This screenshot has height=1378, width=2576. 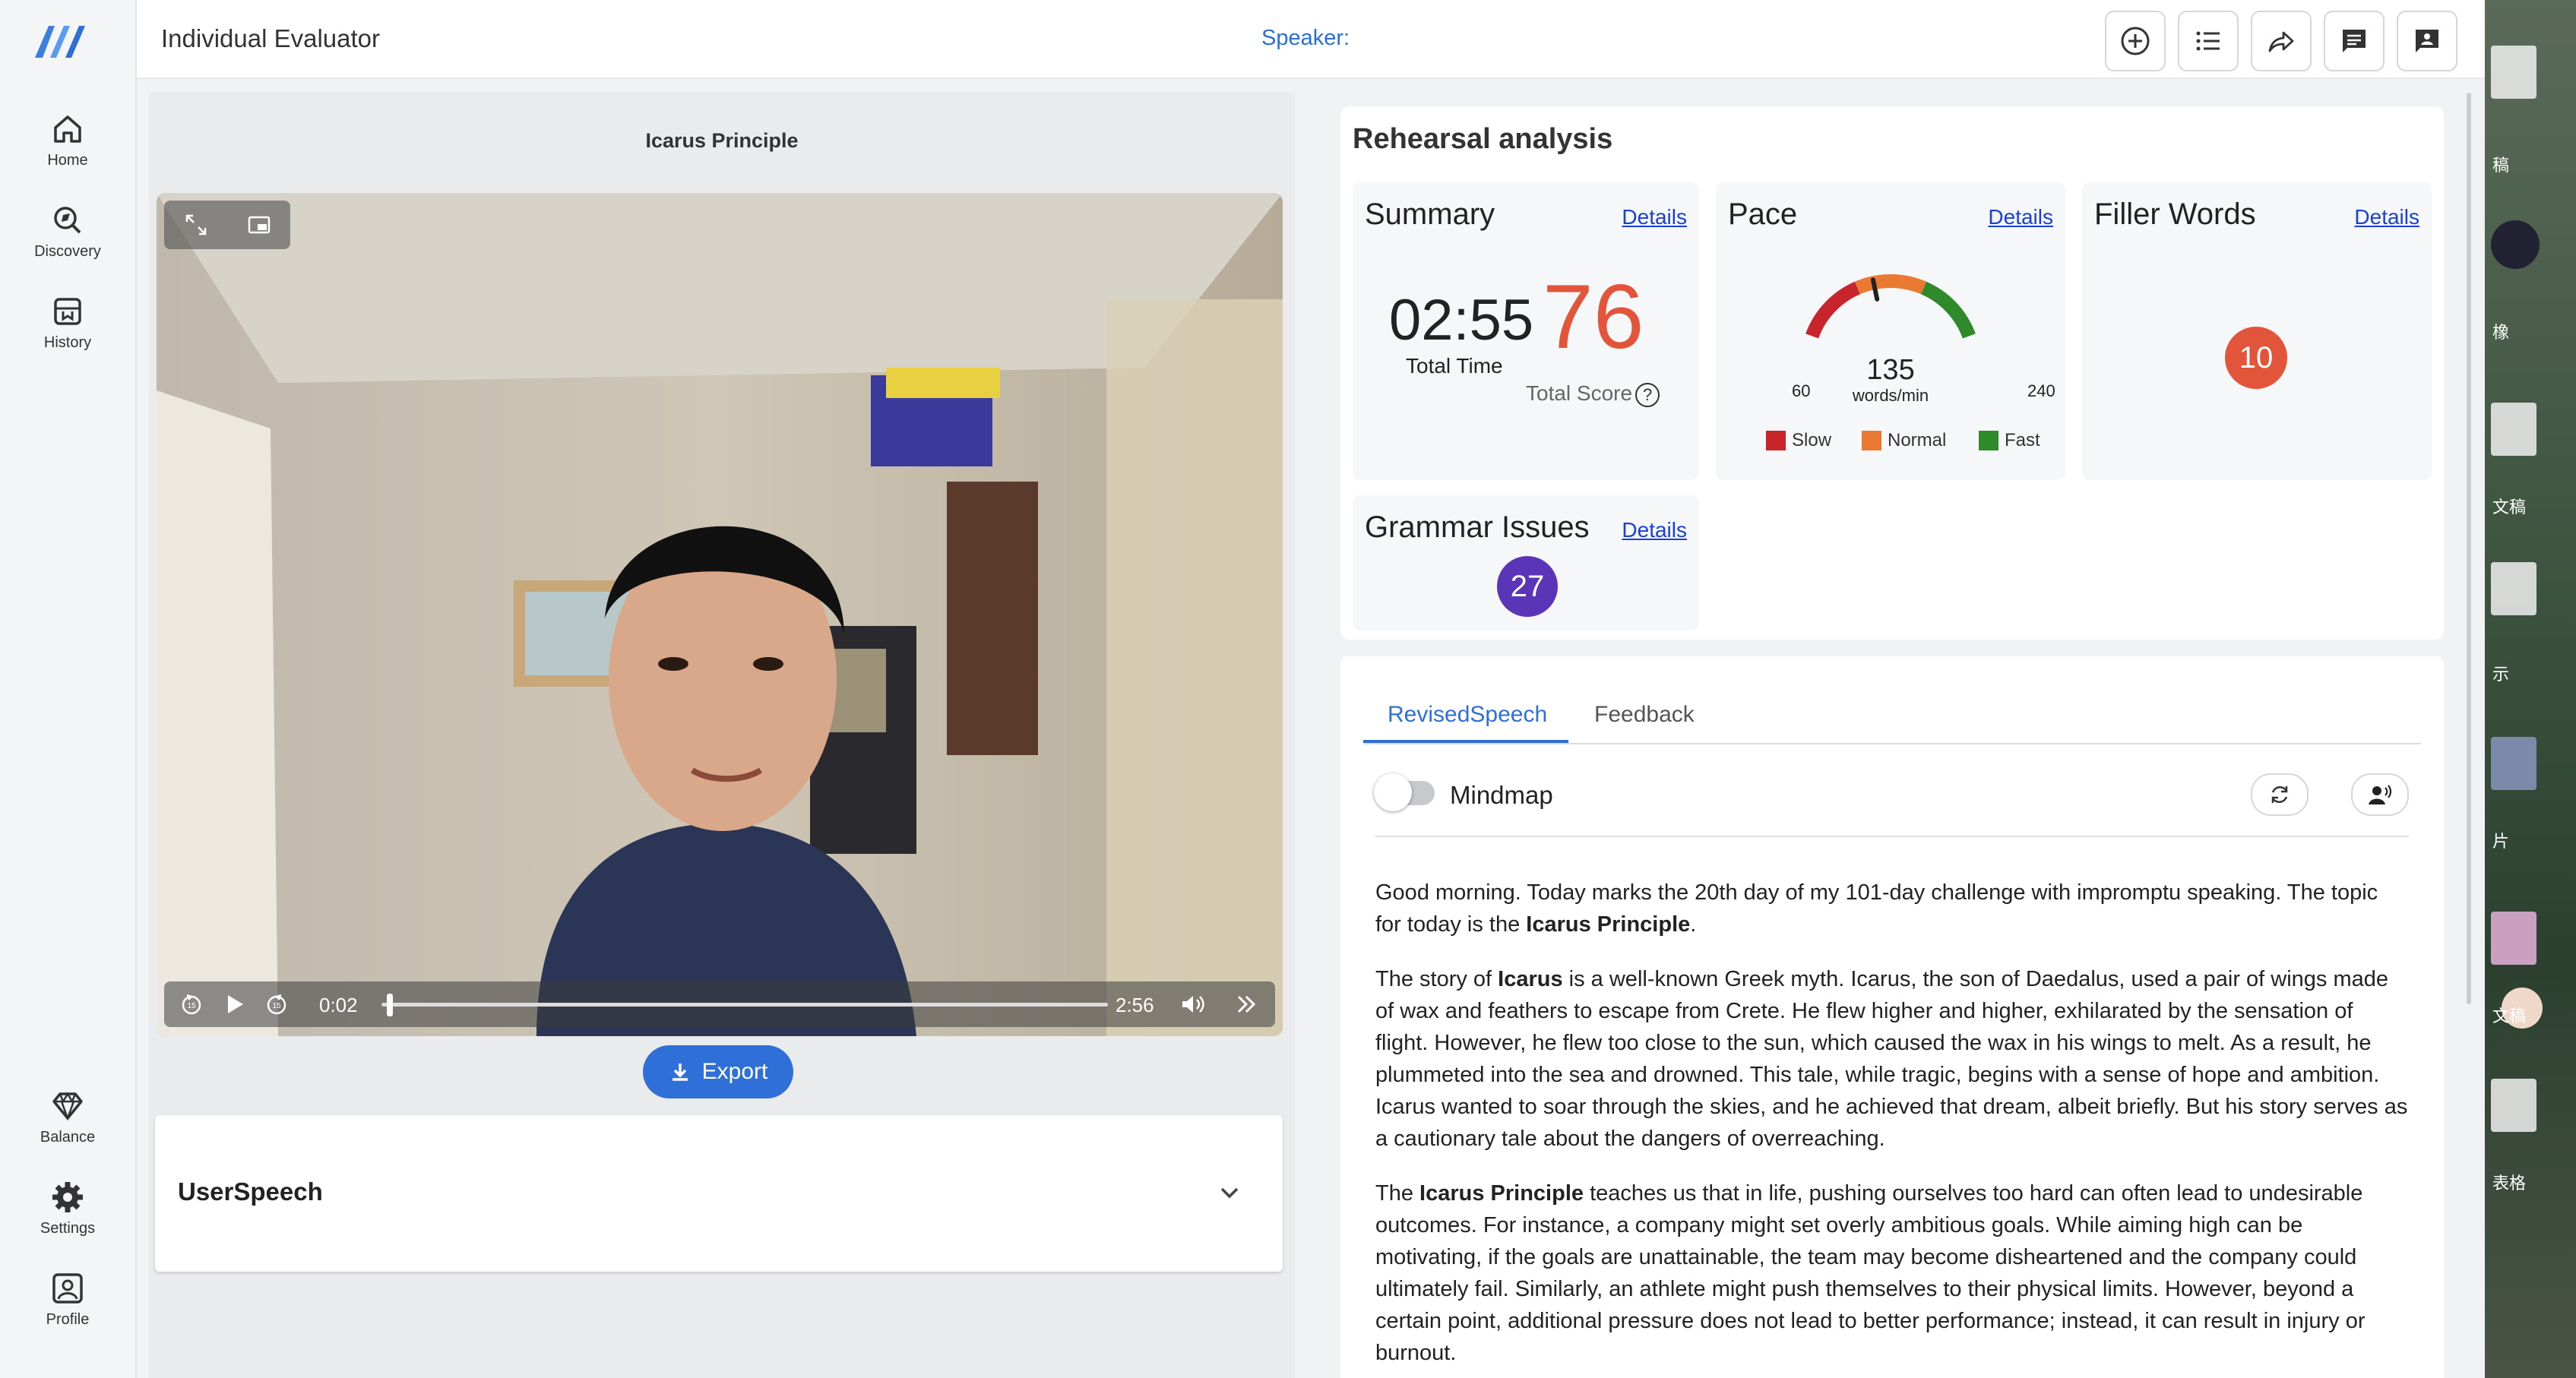 What do you see at coordinates (227, 225) in the screenshot?
I see `video-top-controls` at bounding box center [227, 225].